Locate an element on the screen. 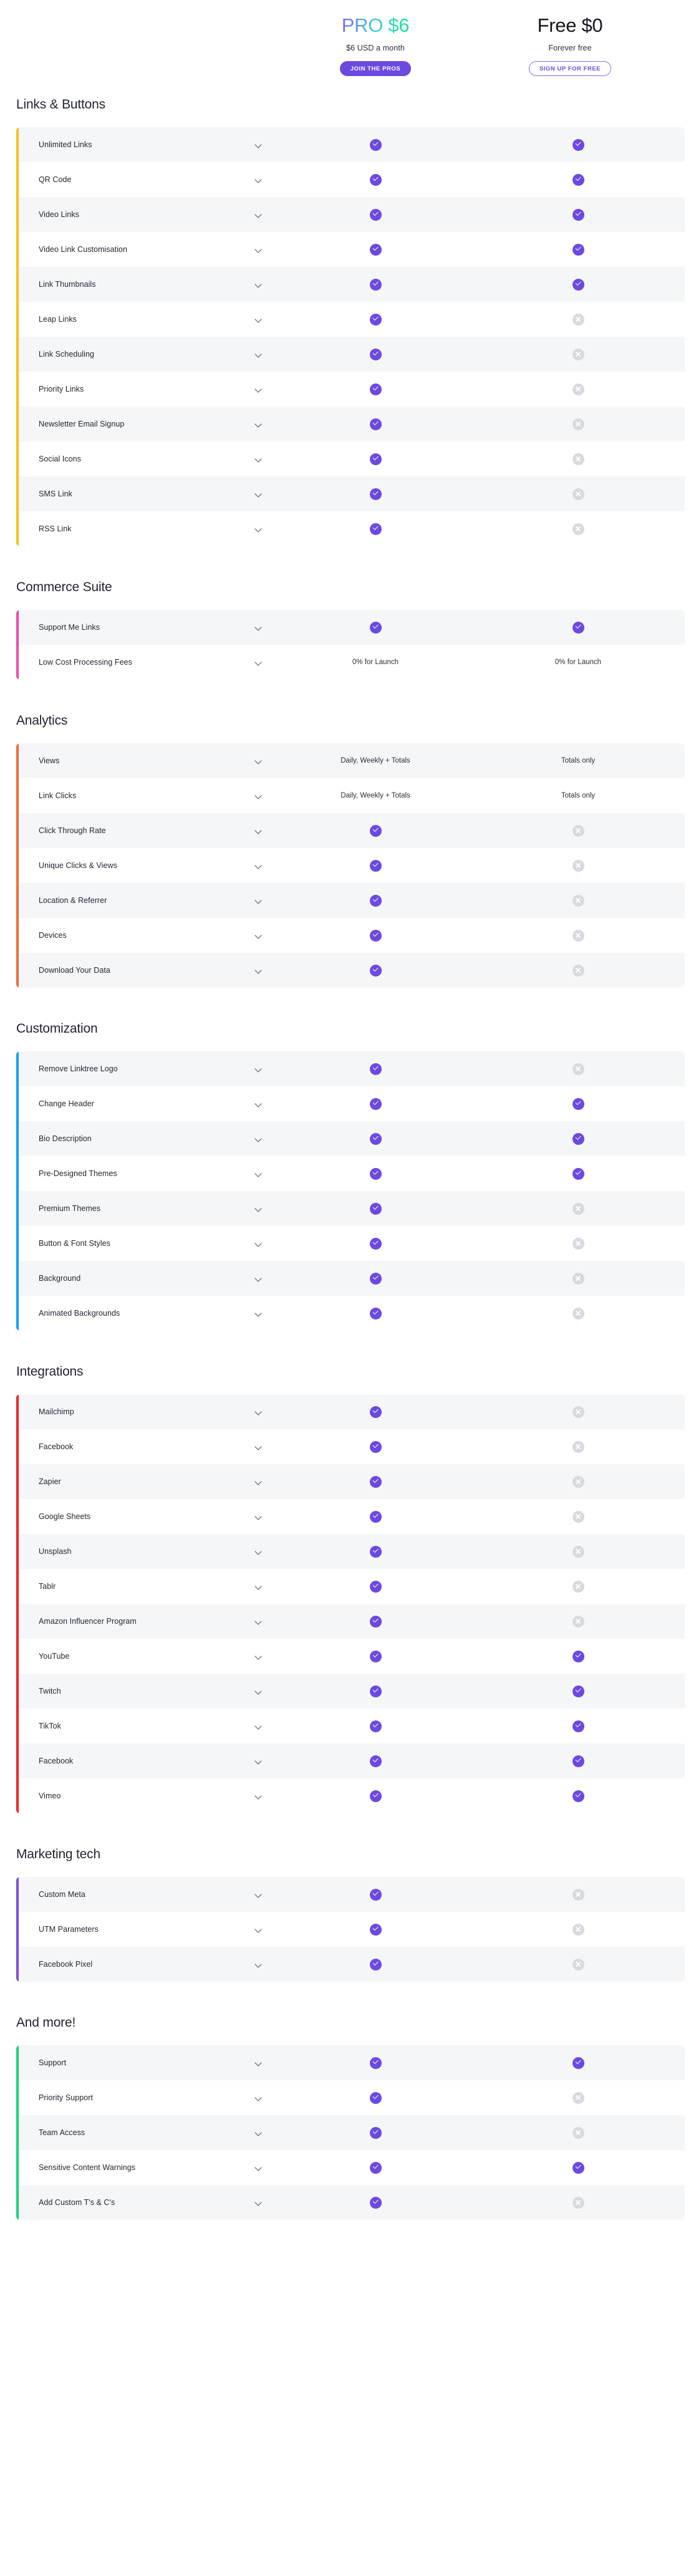 The height and width of the screenshot is (2576, 691). feature-row-toggle: Amazon Influencer Program is located at coordinates (147, 1621).